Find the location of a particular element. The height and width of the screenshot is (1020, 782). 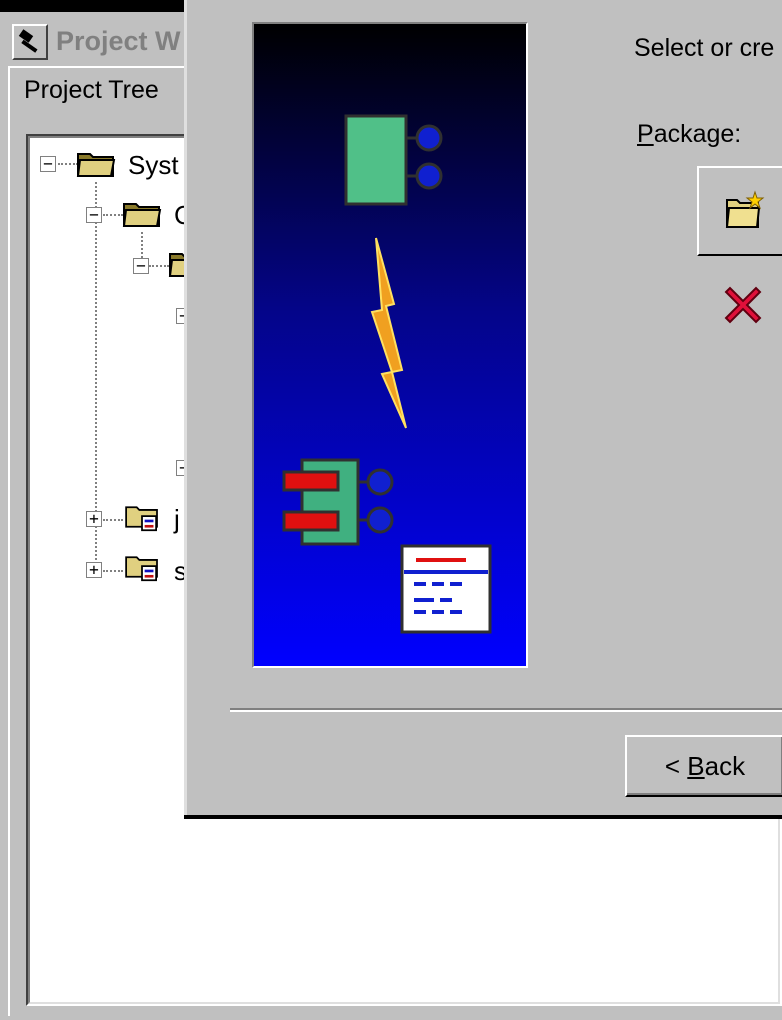

back-button-prefix: < is located at coordinates (676, 765).